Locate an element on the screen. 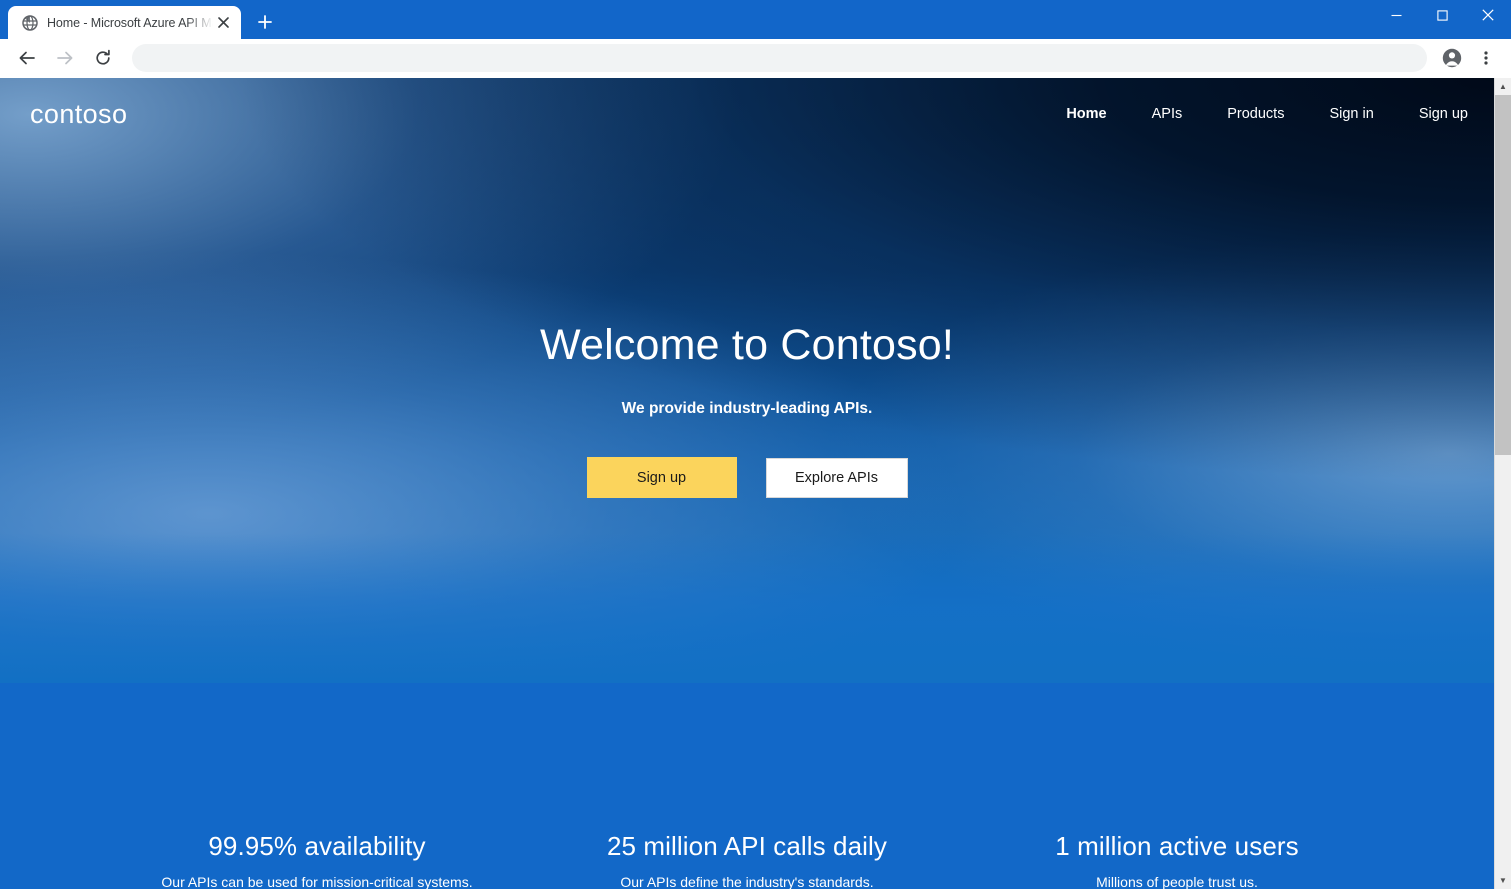 The width and height of the screenshot is (1511, 889). minimize-button is located at coordinates (1396, 15).